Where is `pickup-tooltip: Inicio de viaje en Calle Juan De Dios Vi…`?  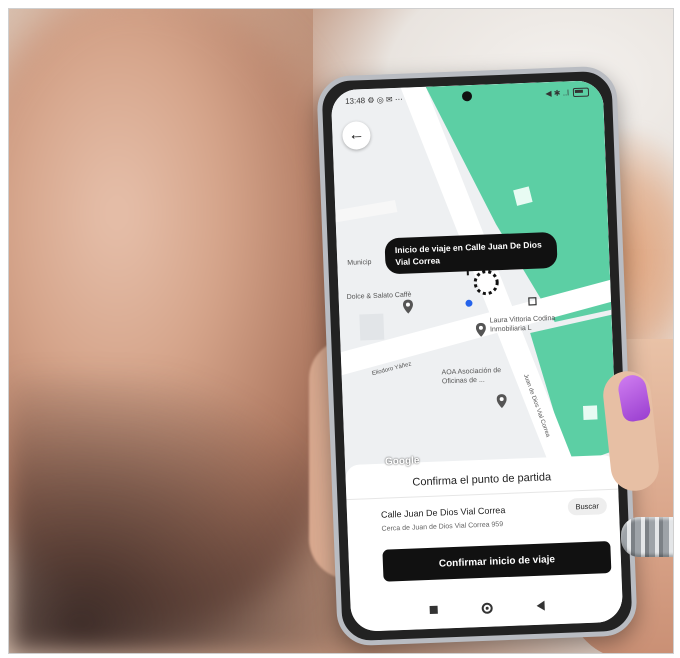
pickup-tooltip: Inicio de viaje en Calle Juan De Dios Vi… is located at coordinates (471, 253).